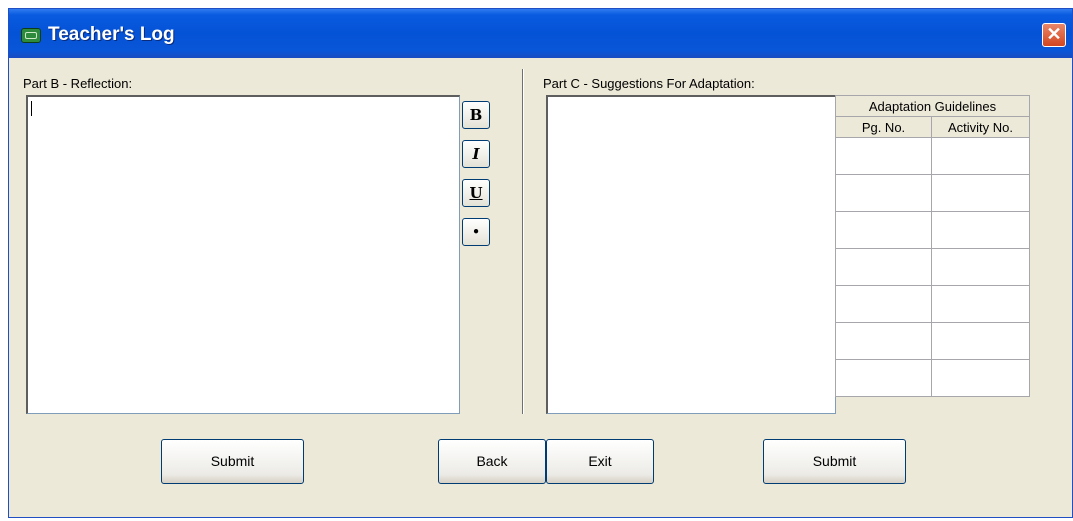  Describe the element at coordinates (476, 154) in the screenshot. I see `italic-button: I` at that location.